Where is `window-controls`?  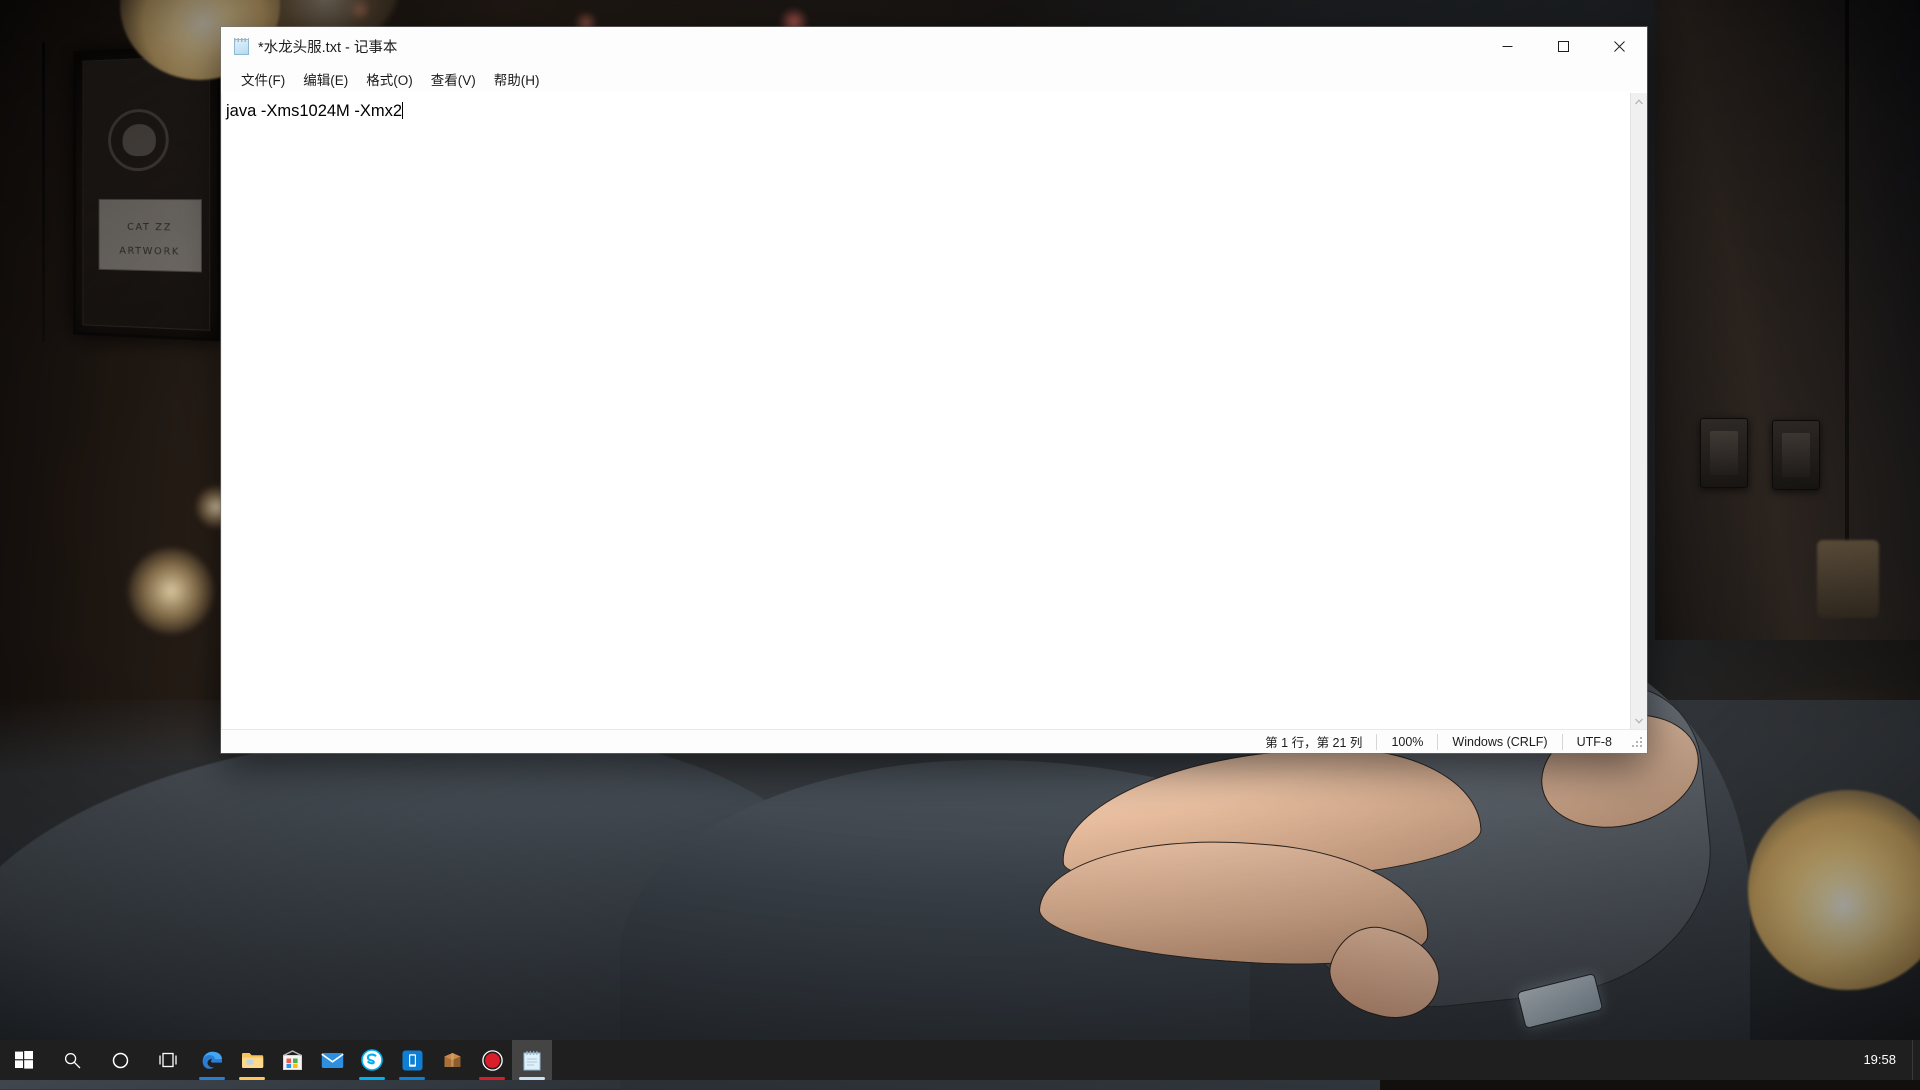 window-controls is located at coordinates (1563, 46).